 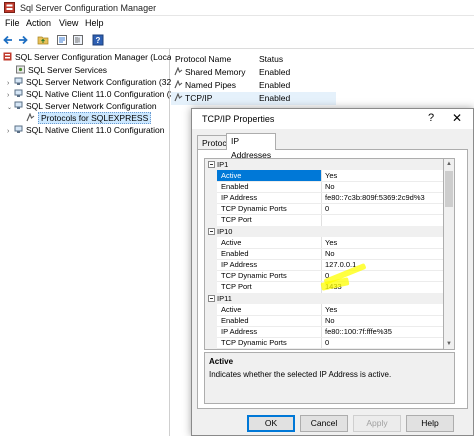 I want to click on cancel-button: Cancel, so click(x=324, y=423).